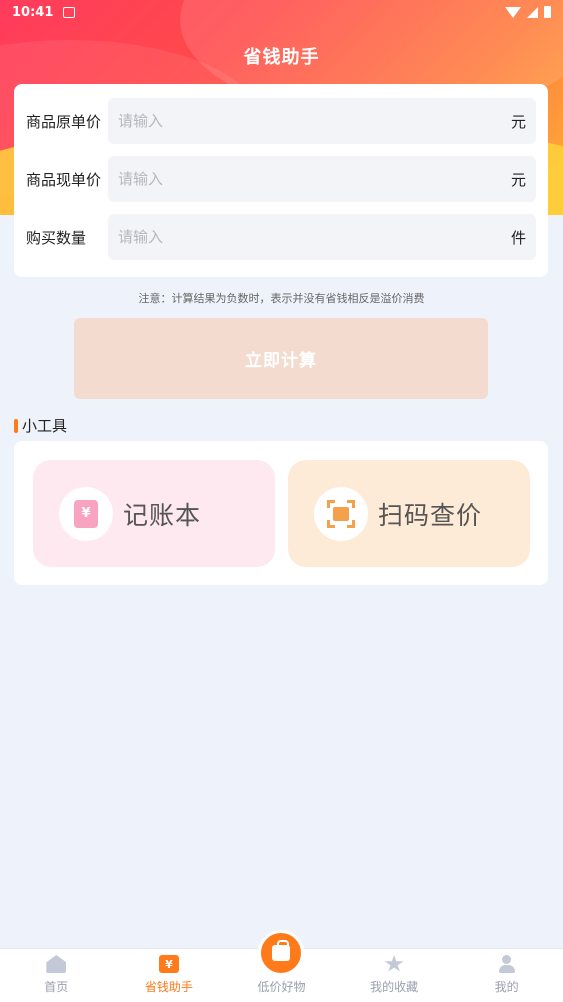 This screenshot has height=1002, width=563. I want to click on quantity-field: 件, so click(322, 237).